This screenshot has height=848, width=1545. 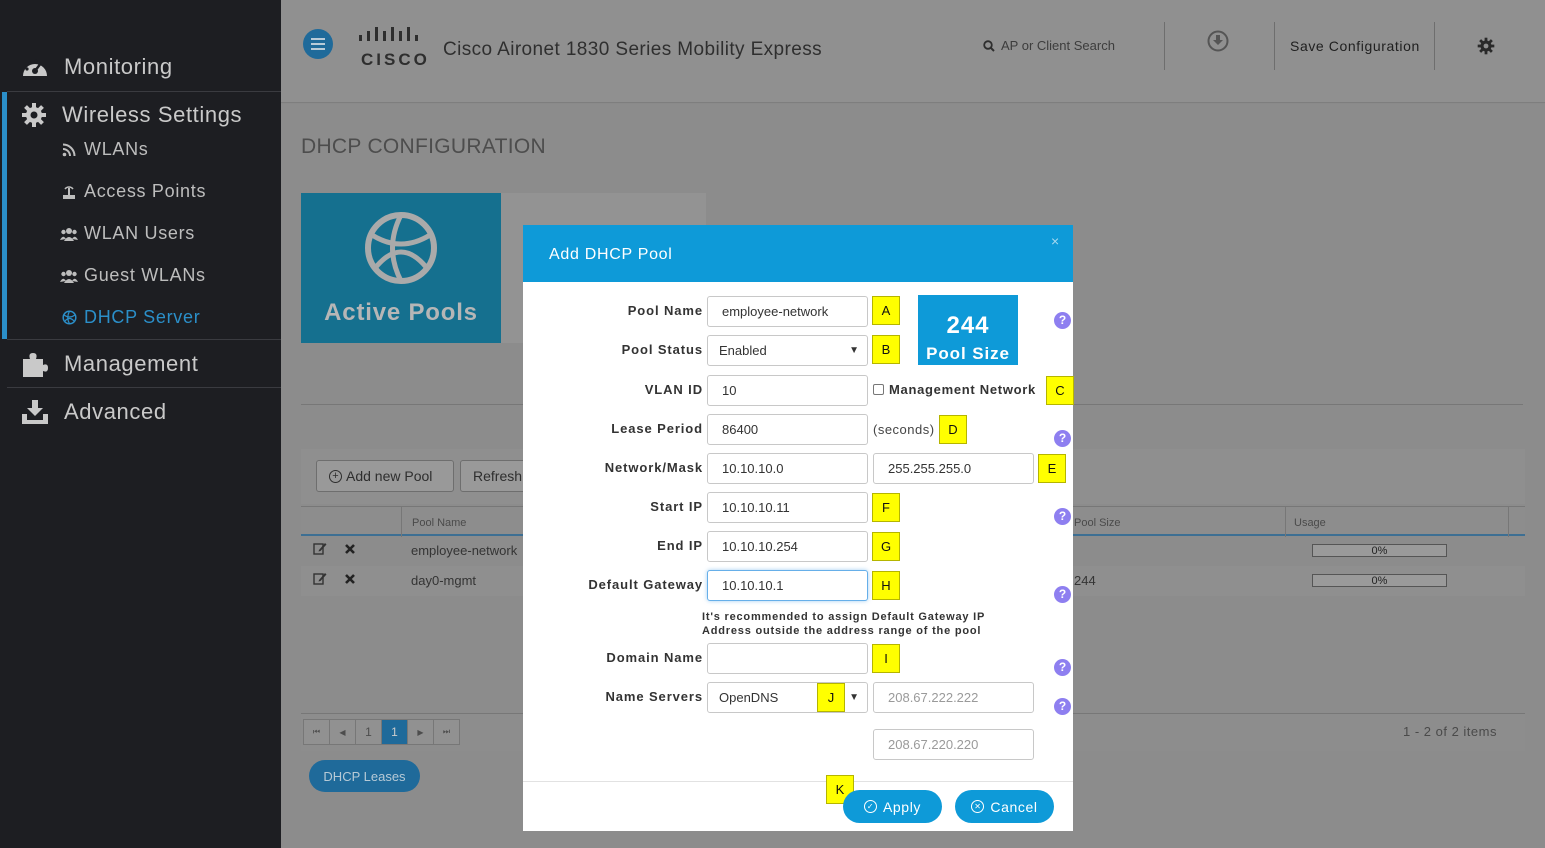 What do you see at coordinates (886, 658) in the screenshot?
I see `callout-i: I` at bounding box center [886, 658].